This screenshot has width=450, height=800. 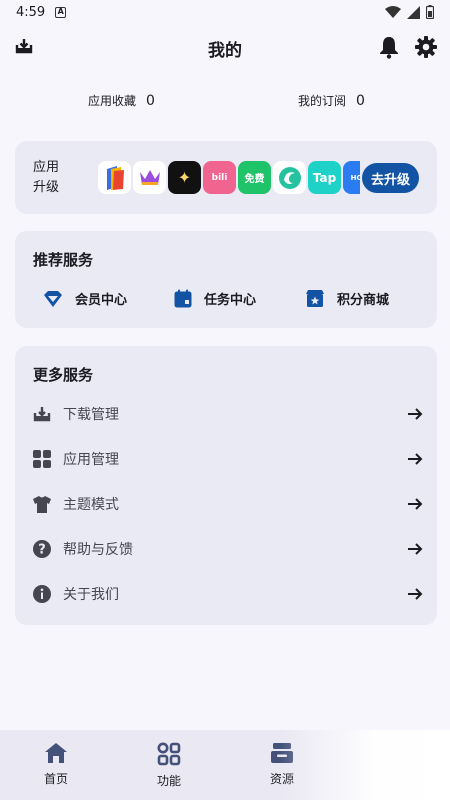 What do you see at coordinates (363, 300) in the screenshot?
I see `rec-item-label: 积分商城` at bounding box center [363, 300].